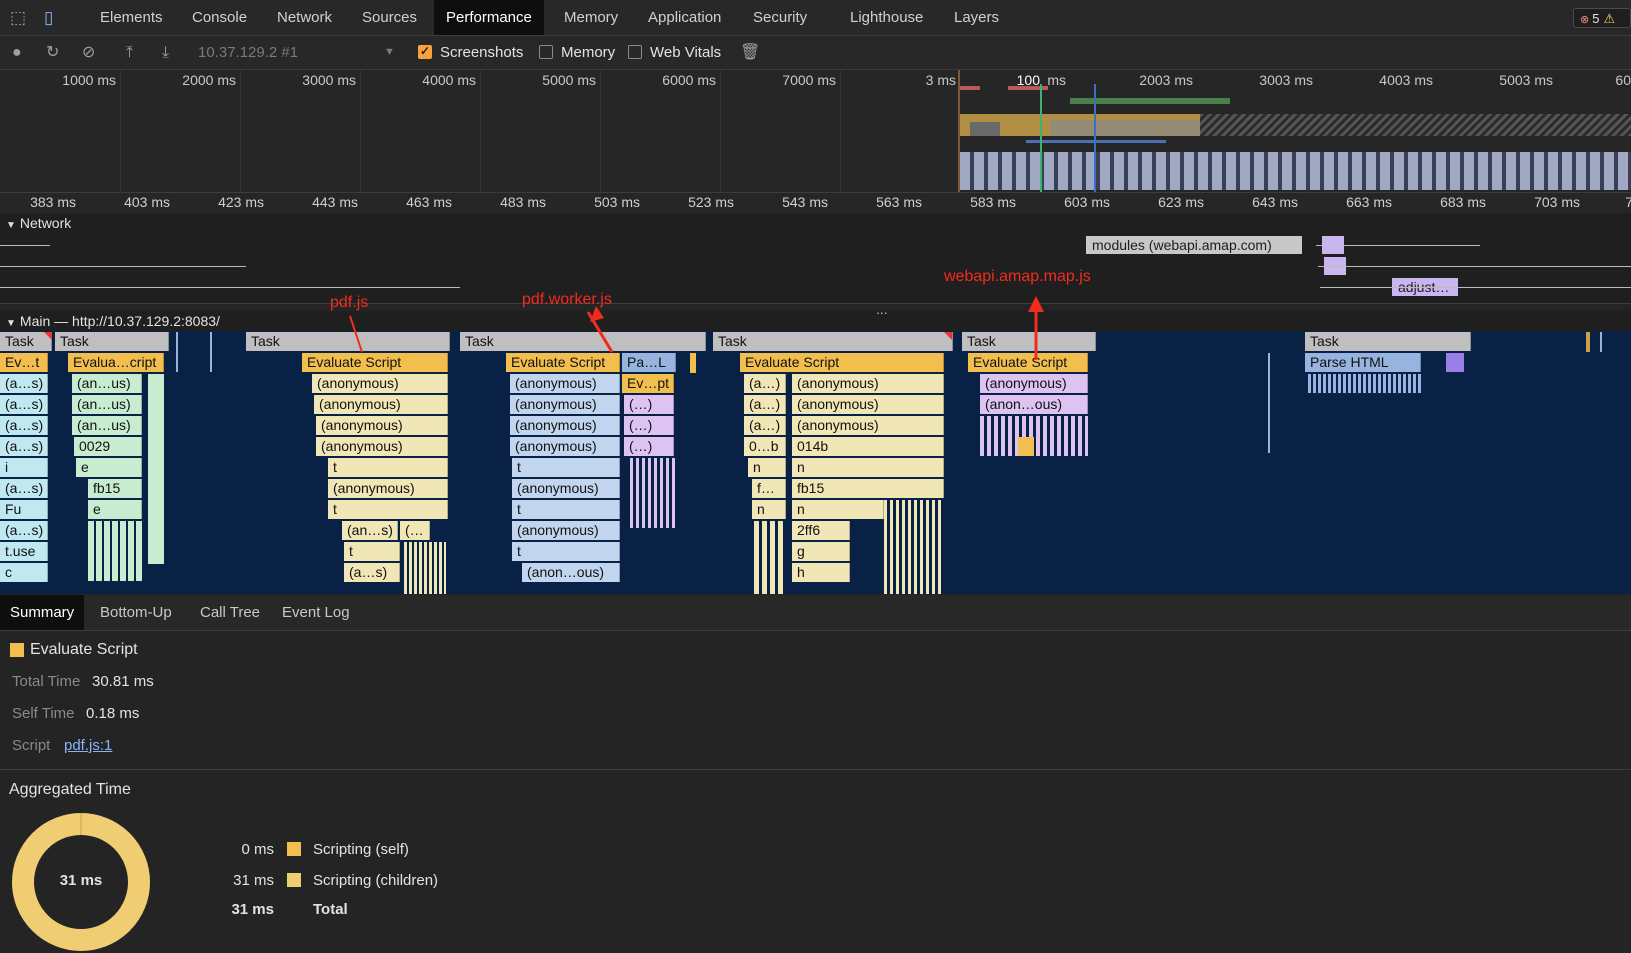 This screenshot has width=1631, height=953. I want to click on legend-value: 0 ms, so click(257, 849).